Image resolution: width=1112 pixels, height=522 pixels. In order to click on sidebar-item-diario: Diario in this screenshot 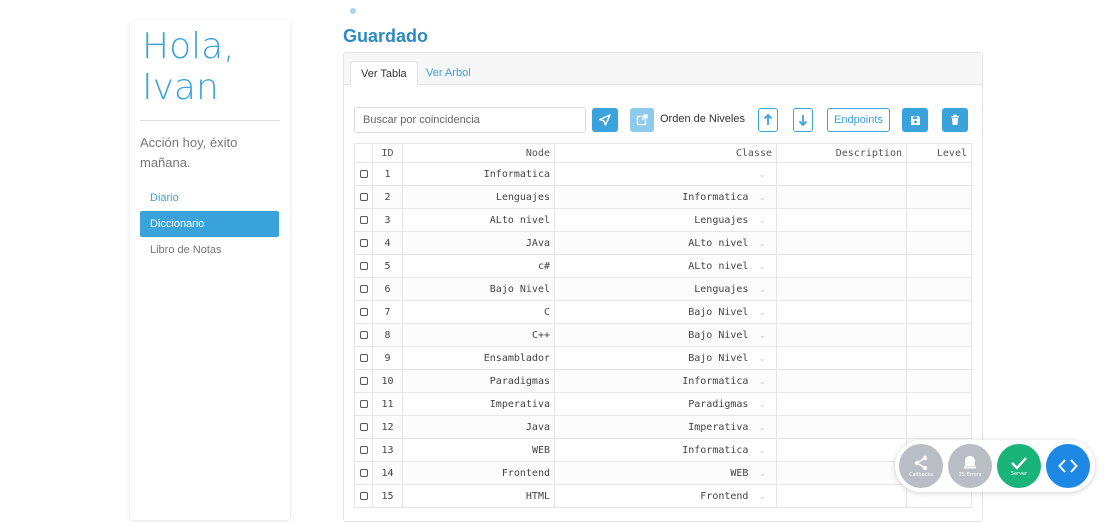, I will do `click(209, 198)`.